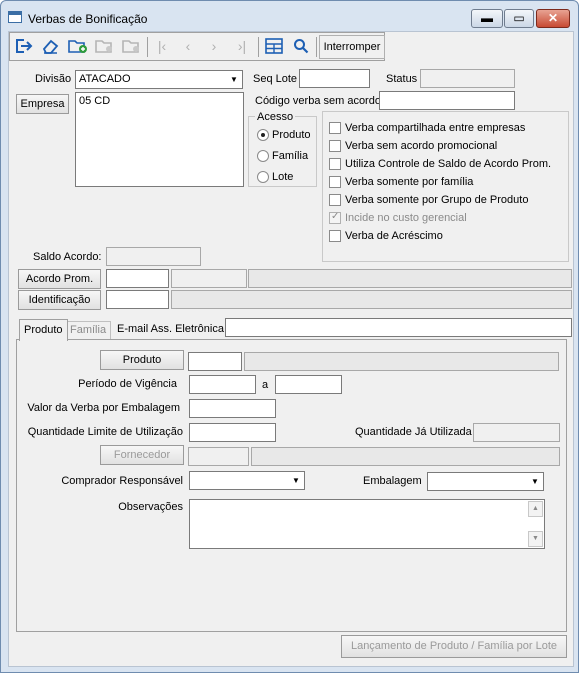  What do you see at coordinates (282, 149) in the screenshot?
I see `acesso-group: Acesso Produto Família Lote` at bounding box center [282, 149].